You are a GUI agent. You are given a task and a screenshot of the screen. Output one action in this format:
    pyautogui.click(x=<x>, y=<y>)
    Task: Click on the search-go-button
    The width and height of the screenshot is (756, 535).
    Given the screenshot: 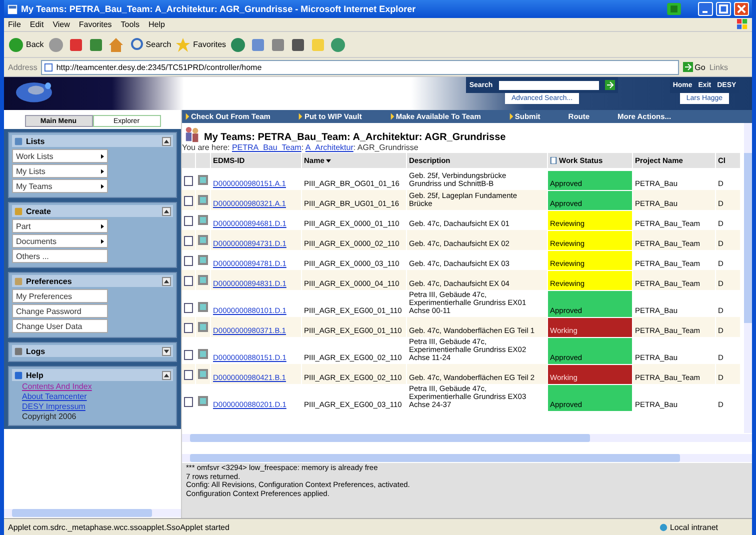 What is the action you would take?
    pyautogui.click(x=609, y=85)
    